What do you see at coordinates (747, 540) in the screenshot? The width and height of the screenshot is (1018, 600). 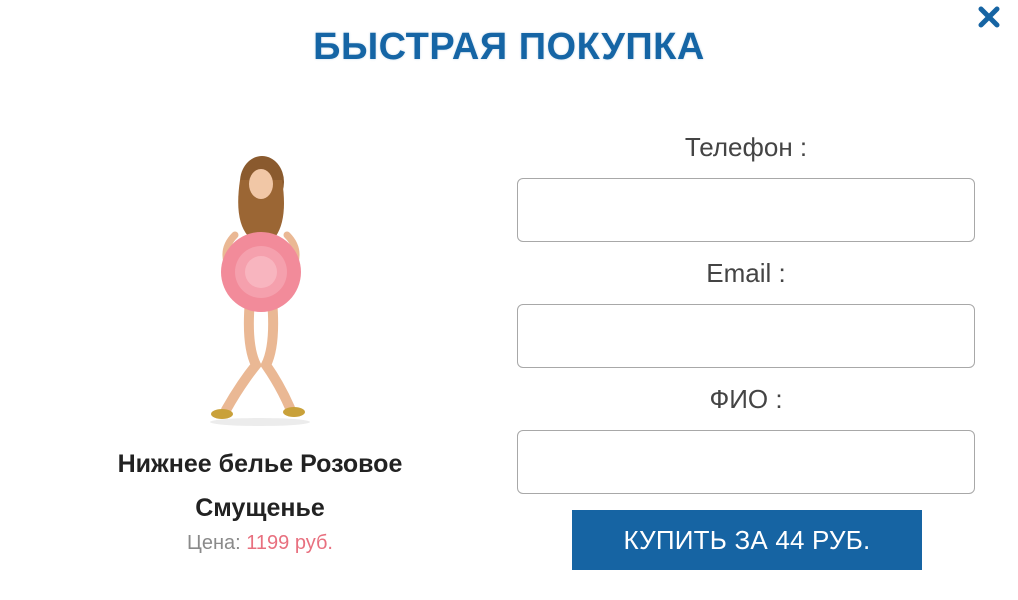 I see `buy-button: КУПИТЬ ЗА 44 РУБ.` at bounding box center [747, 540].